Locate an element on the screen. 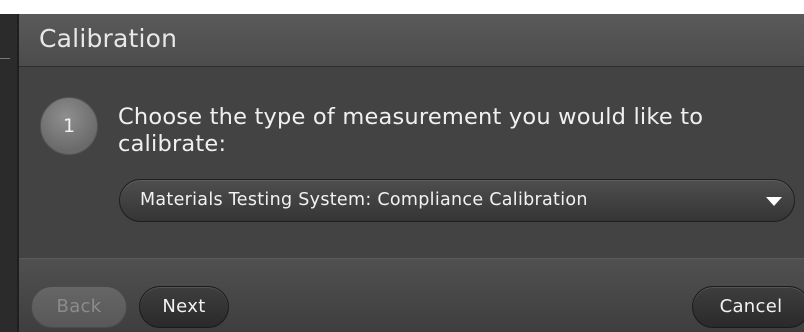 The width and height of the screenshot is (804, 332). back-button: Back is located at coordinates (79, 307).